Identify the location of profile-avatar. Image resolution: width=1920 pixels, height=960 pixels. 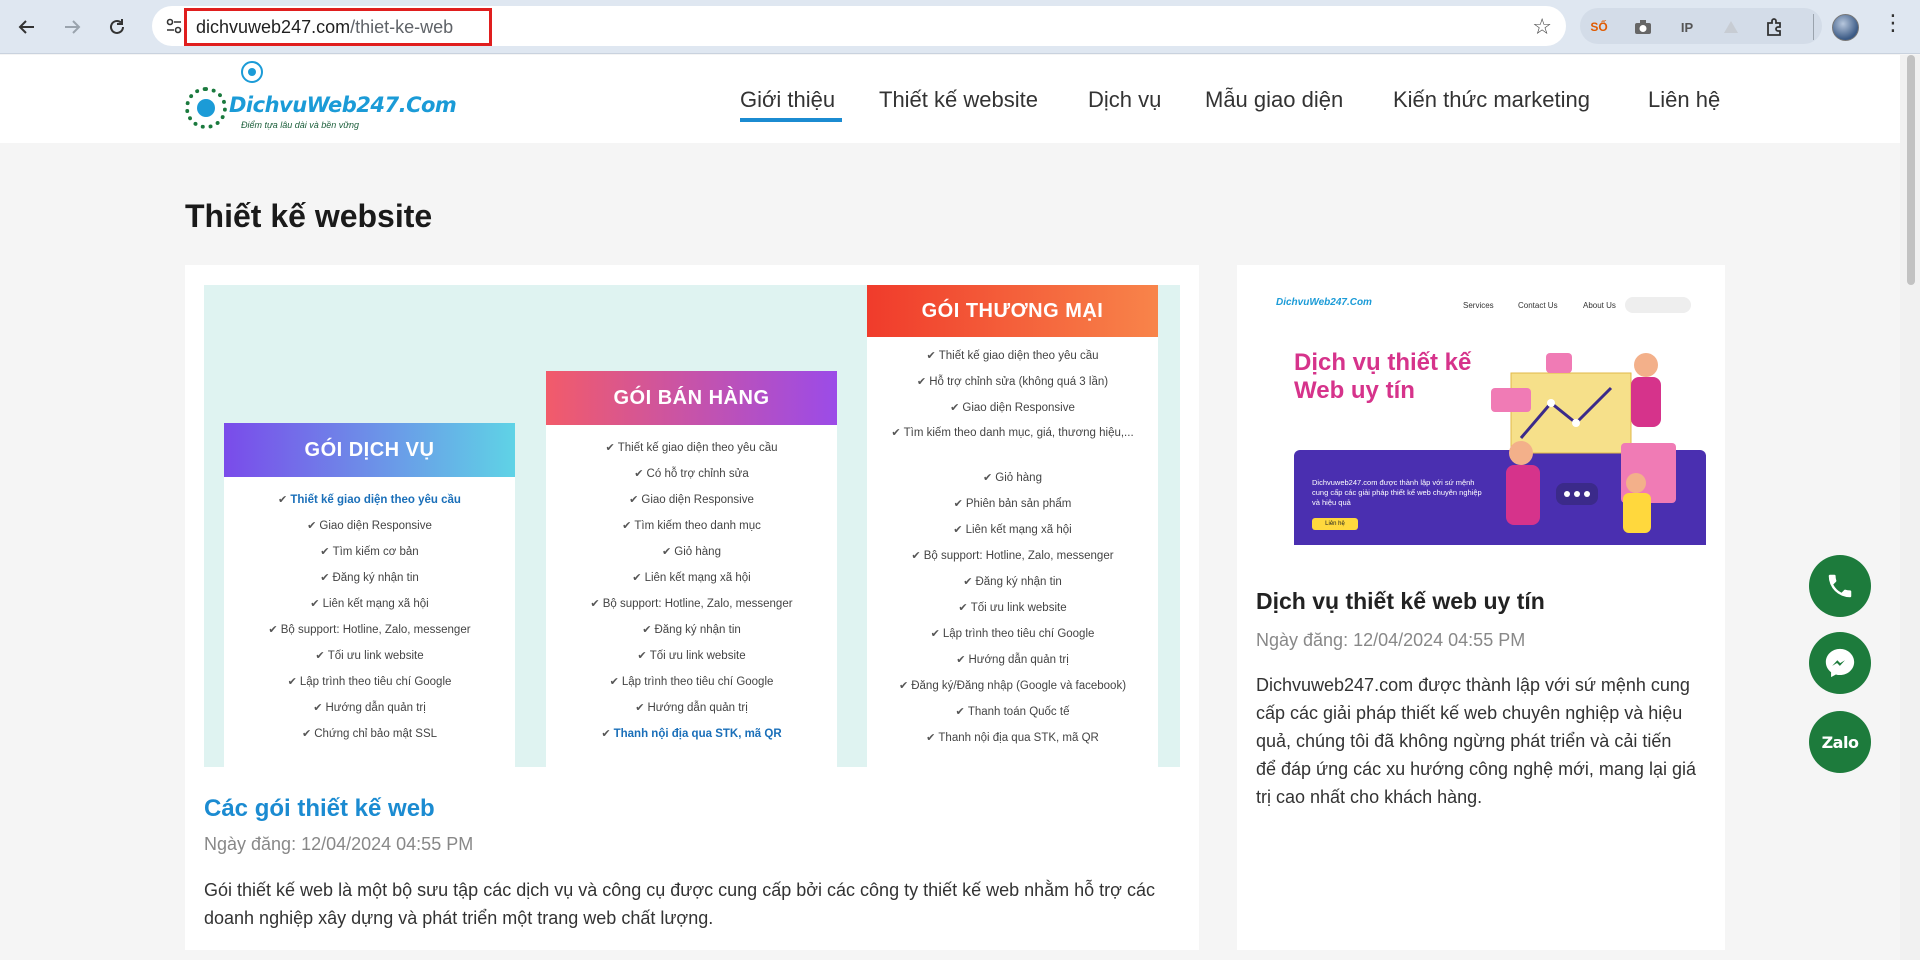
(1845, 27).